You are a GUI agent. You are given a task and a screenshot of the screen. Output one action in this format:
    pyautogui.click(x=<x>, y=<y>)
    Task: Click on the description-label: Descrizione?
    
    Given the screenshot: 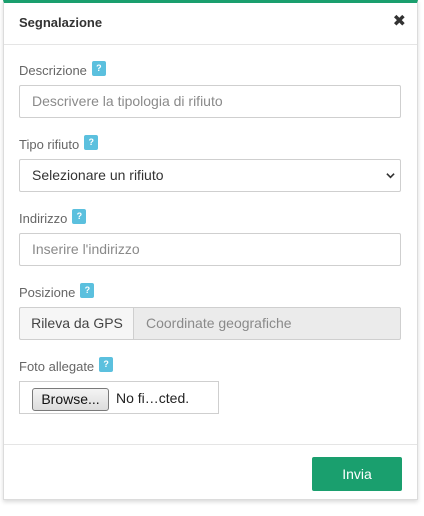 What is the action you would take?
    pyautogui.click(x=62, y=69)
    